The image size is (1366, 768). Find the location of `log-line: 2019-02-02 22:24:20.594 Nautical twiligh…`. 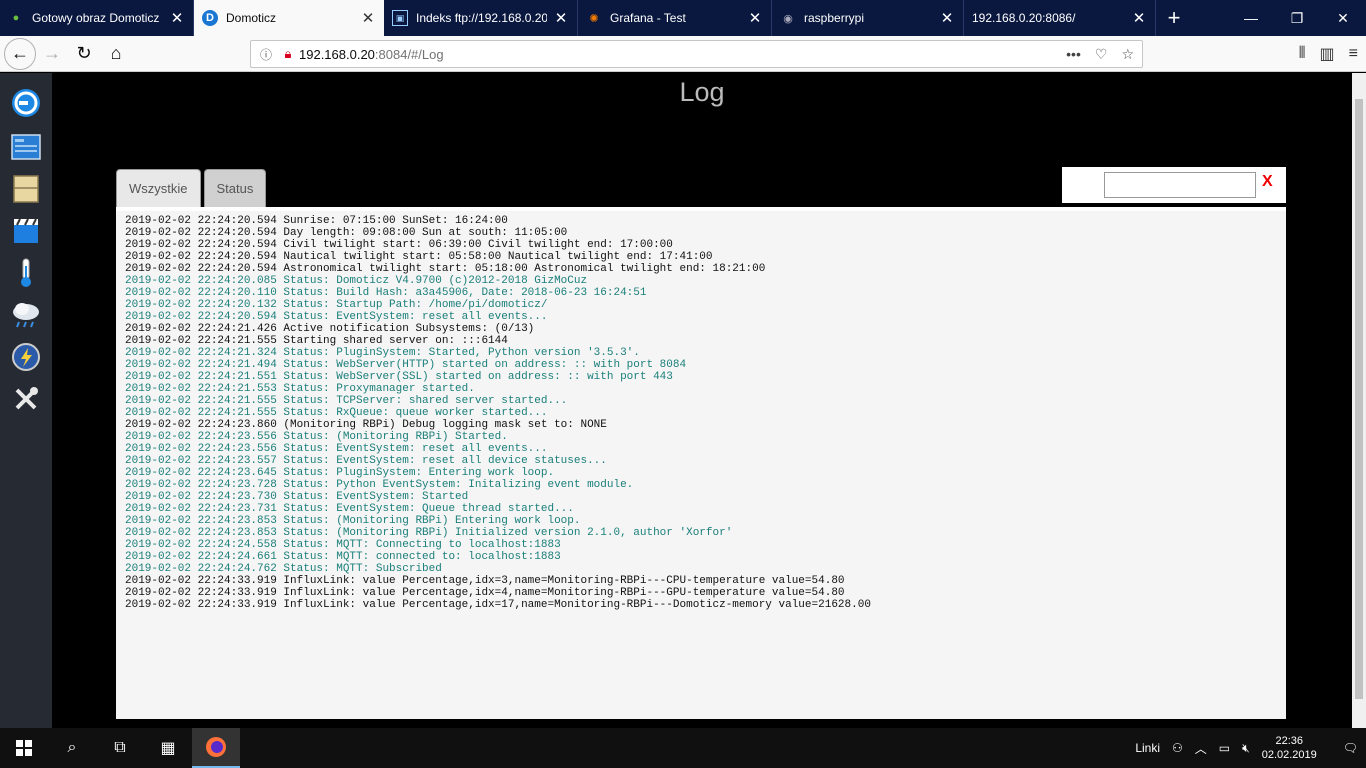

log-line: 2019-02-02 22:24:20.594 Nautical twiligh… is located at coordinates (419, 257).